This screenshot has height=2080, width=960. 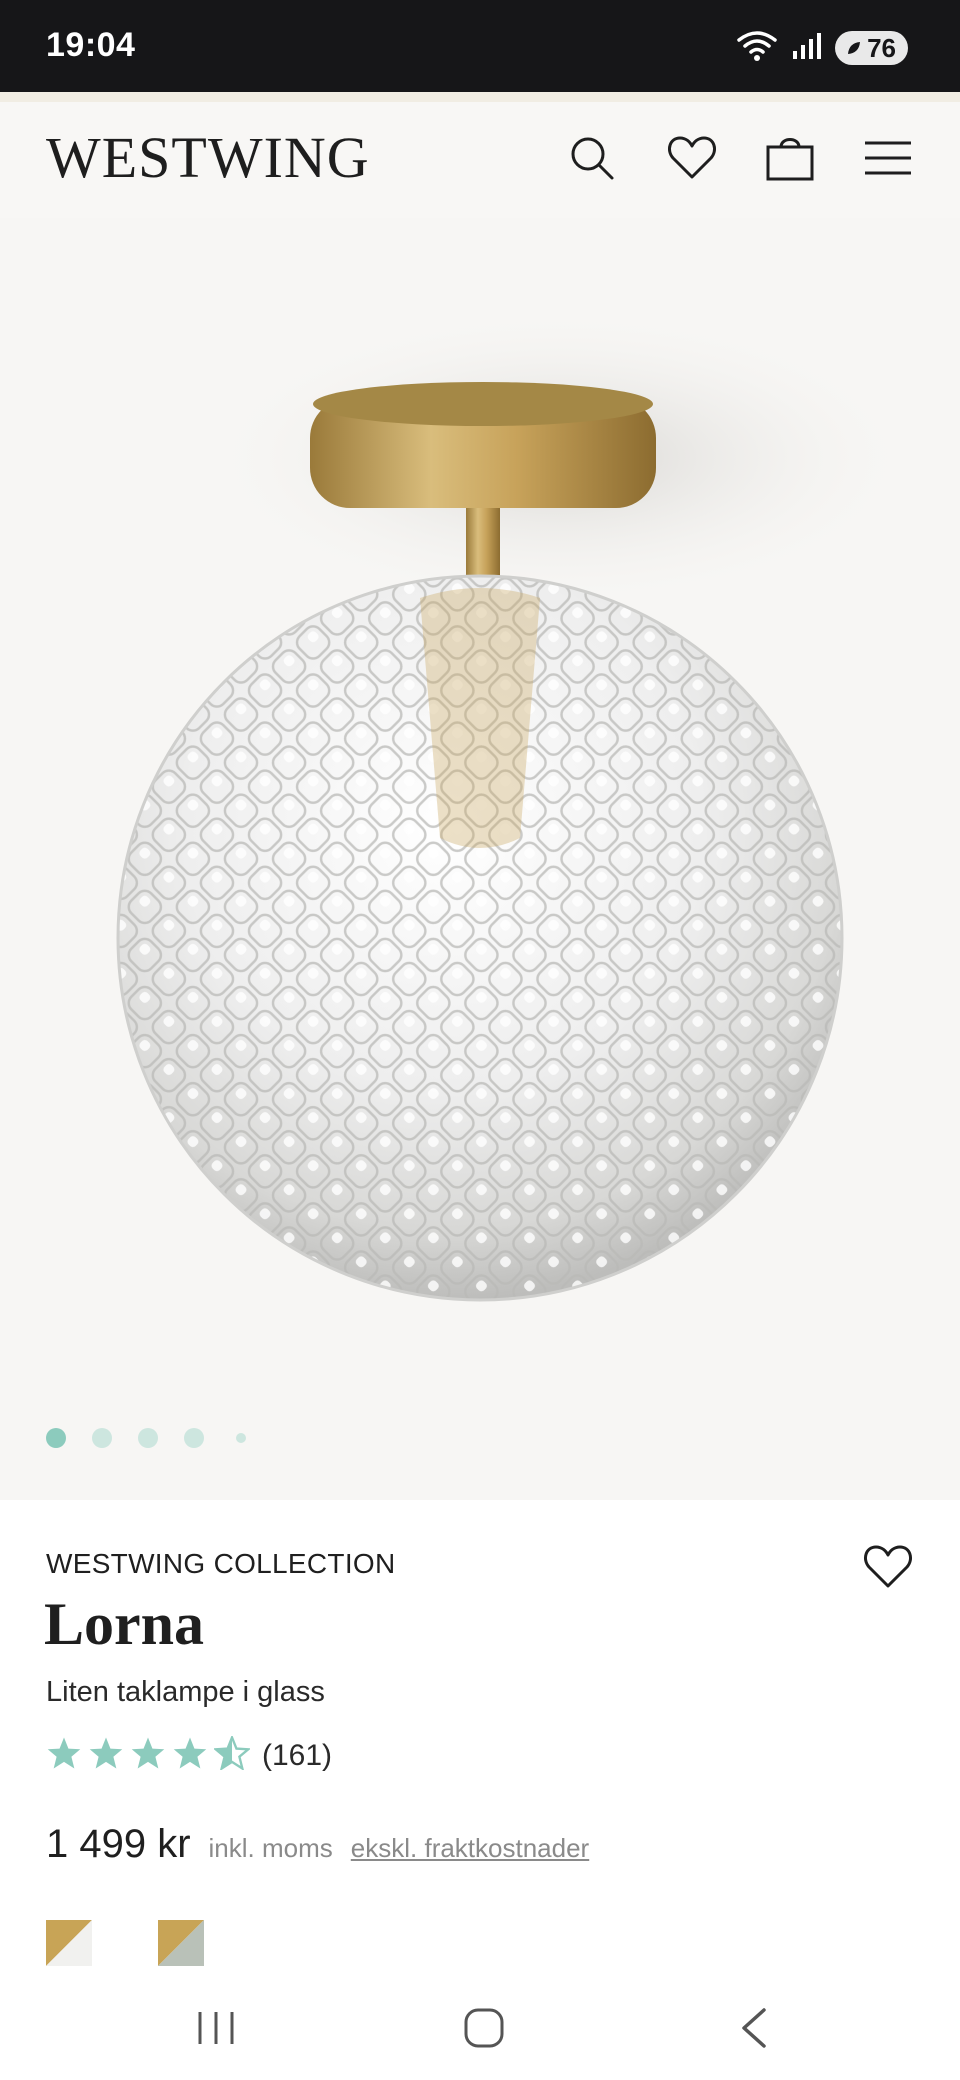 What do you see at coordinates (480, 46) in the screenshot?
I see `status-bar: 19:04 76` at bounding box center [480, 46].